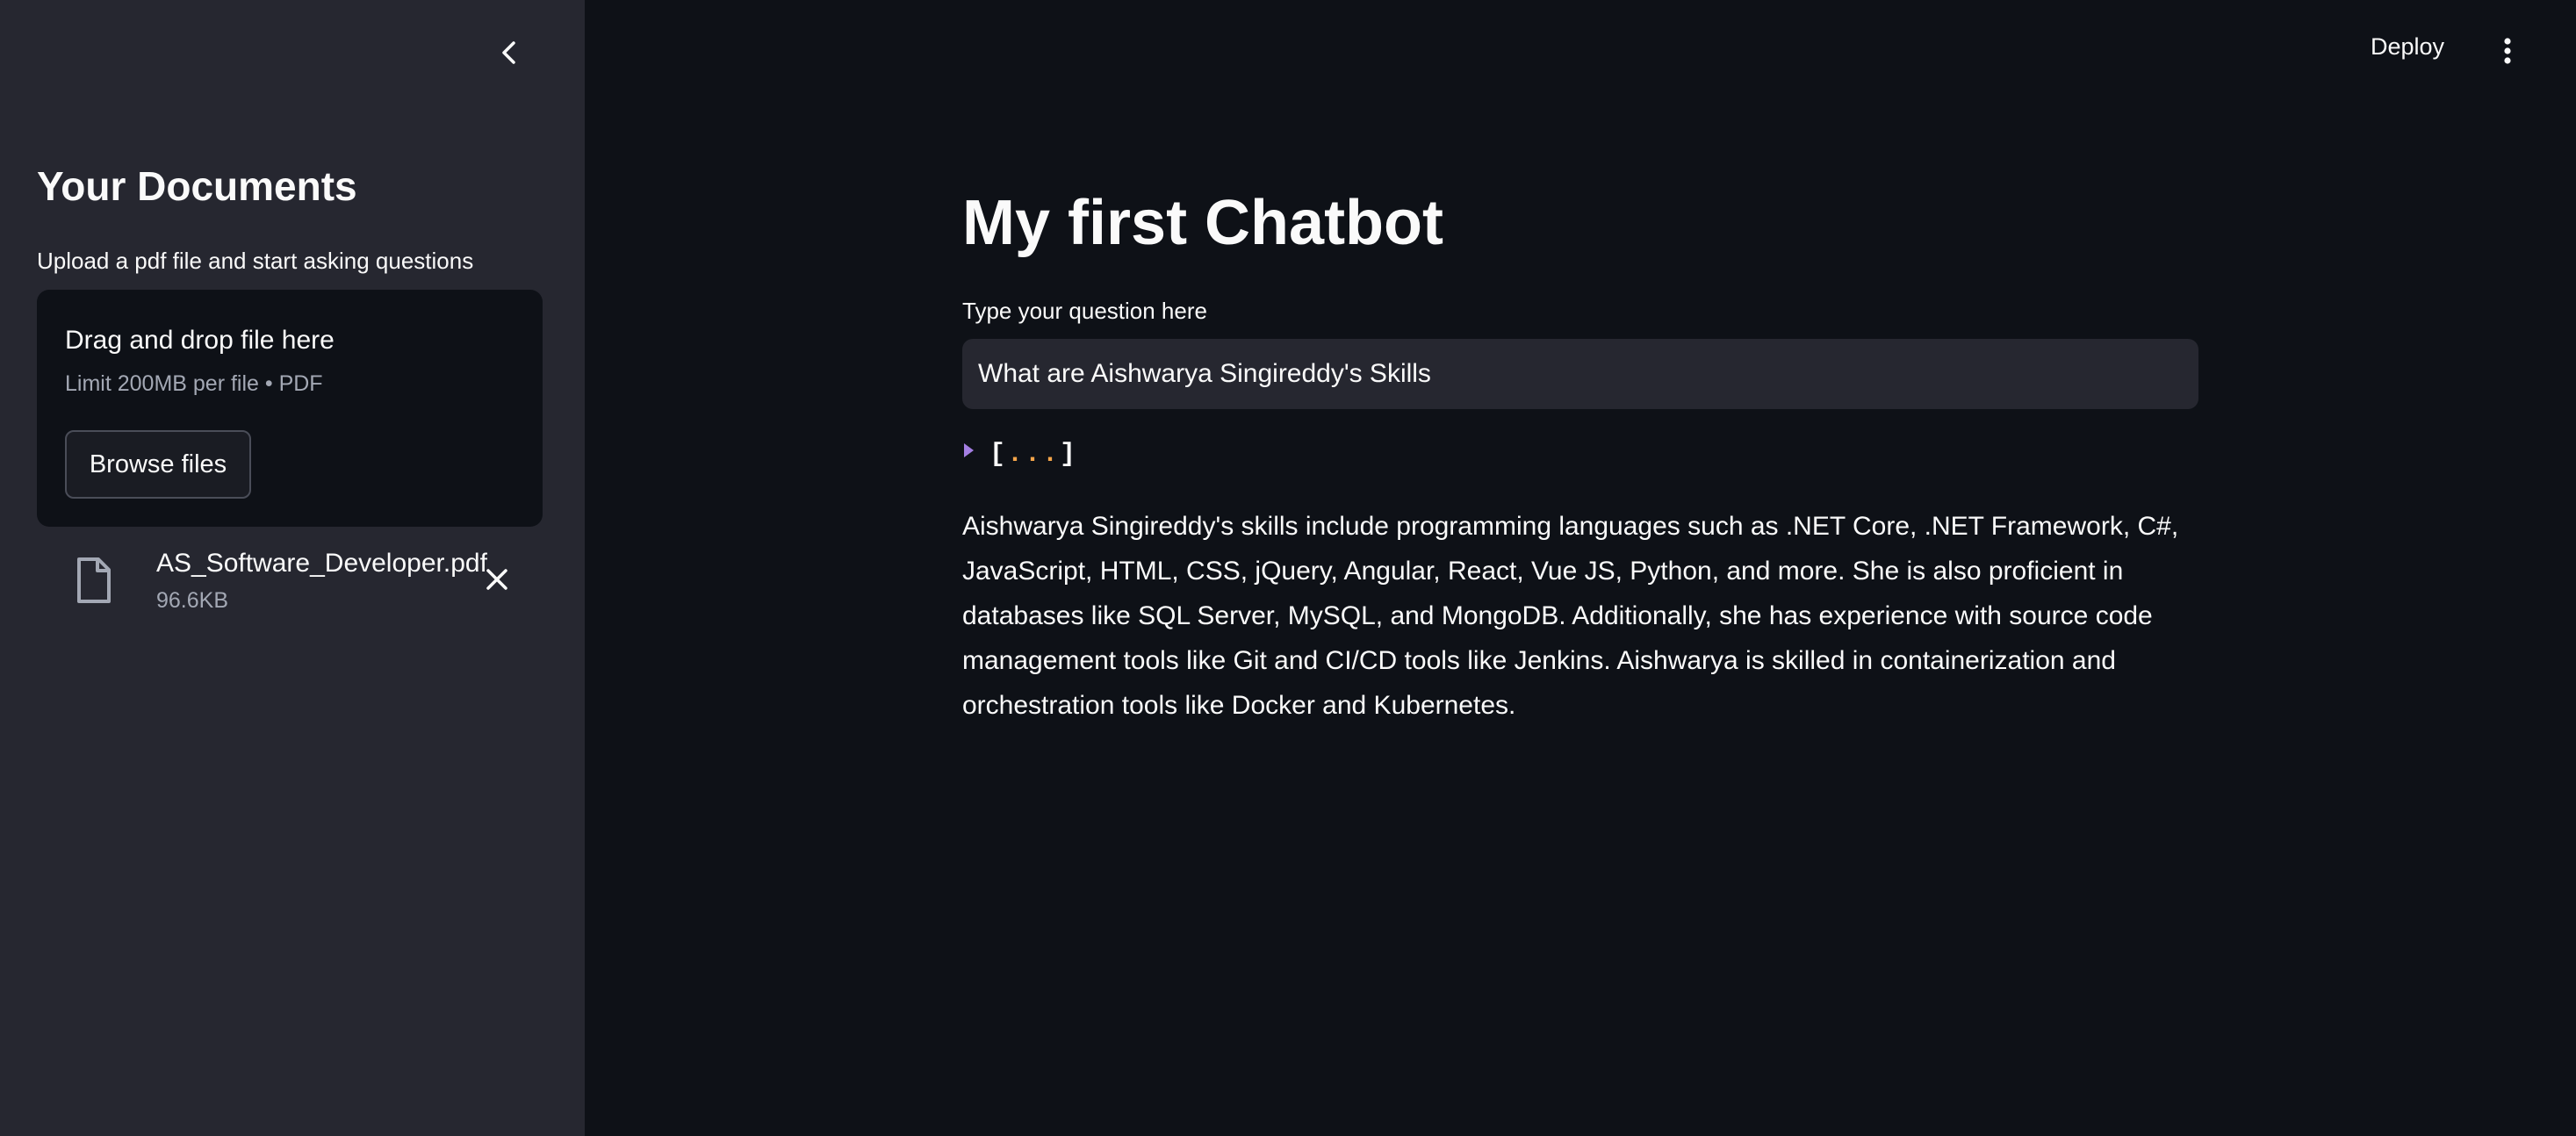  Describe the element at coordinates (1202, 223) in the screenshot. I see `page-title: My first Chatbot` at that location.